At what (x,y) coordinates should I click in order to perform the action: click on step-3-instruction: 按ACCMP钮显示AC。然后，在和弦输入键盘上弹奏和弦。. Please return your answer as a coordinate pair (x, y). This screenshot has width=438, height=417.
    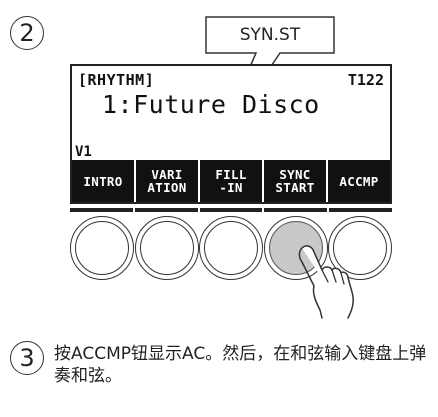
    Looking at the image, I should click on (240, 365).